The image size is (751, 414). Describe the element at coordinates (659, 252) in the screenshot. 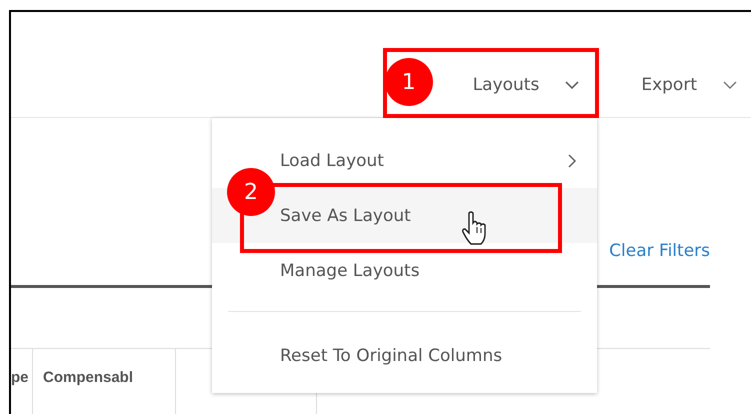

I see `clear-filters-link: Clear Filters` at that location.